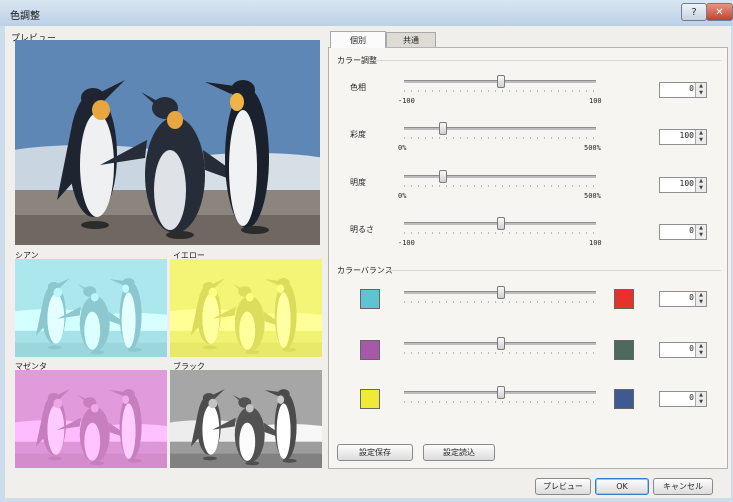 This screenshot has width=733, height=502. What do you see at coordinates (700, 299) in the screenshot?
I see `balance-0-spin-buttons: ▲ ▼` at bounding box center [700, 299].